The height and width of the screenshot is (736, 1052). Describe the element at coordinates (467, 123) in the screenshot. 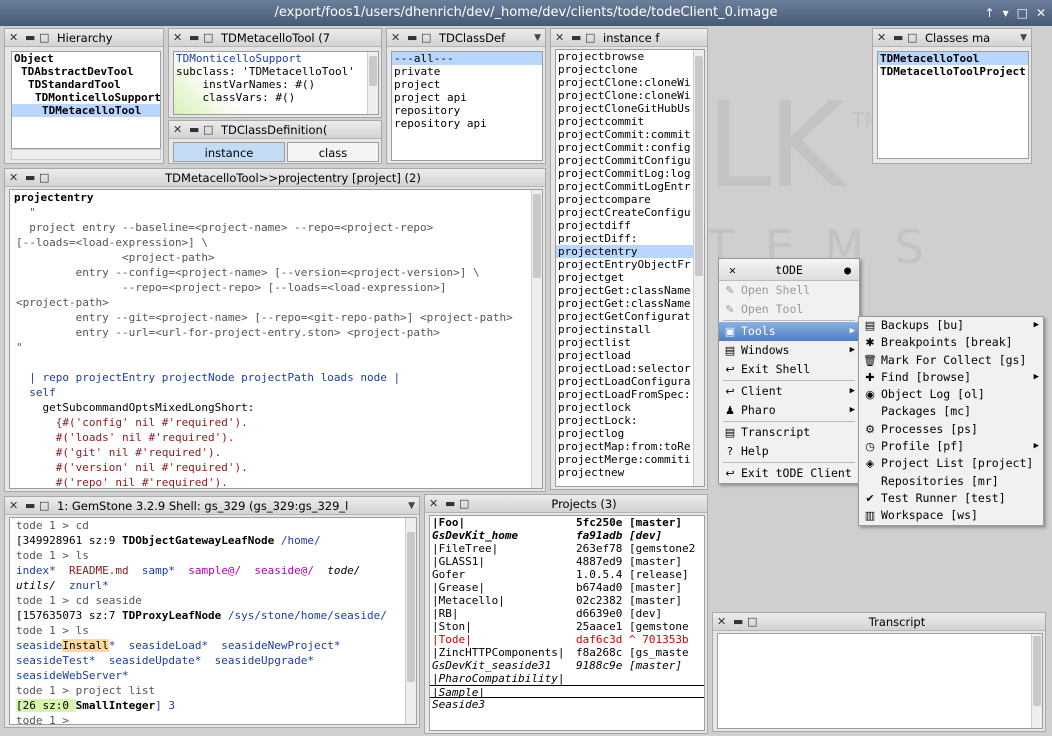

I see `category-item: repository api` at that location.